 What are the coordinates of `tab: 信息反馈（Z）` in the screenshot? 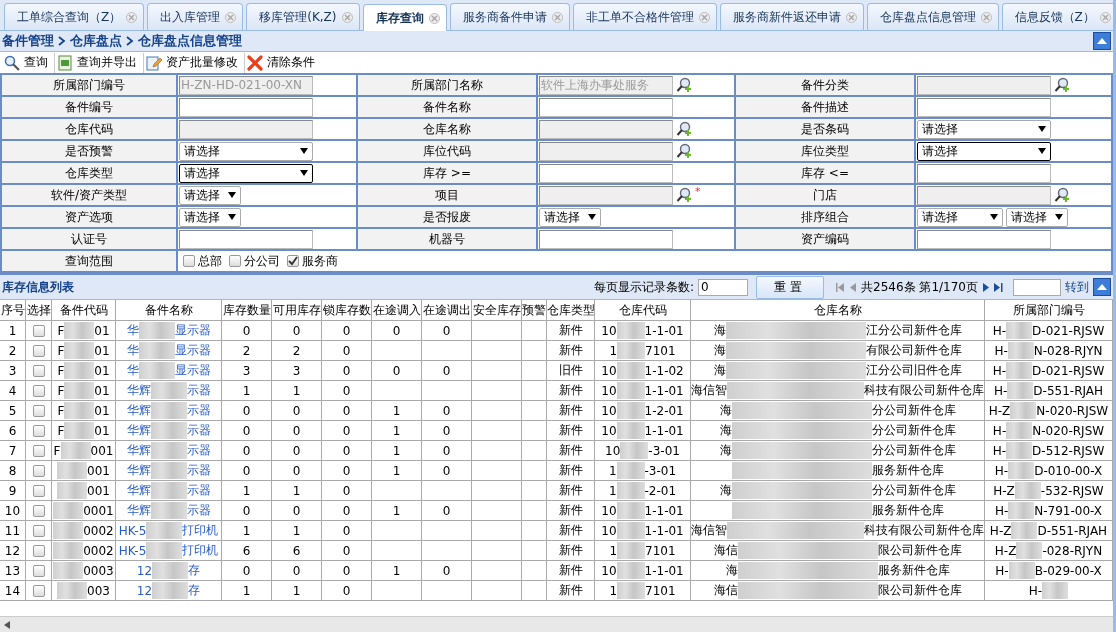 It's located at (1057, 16).